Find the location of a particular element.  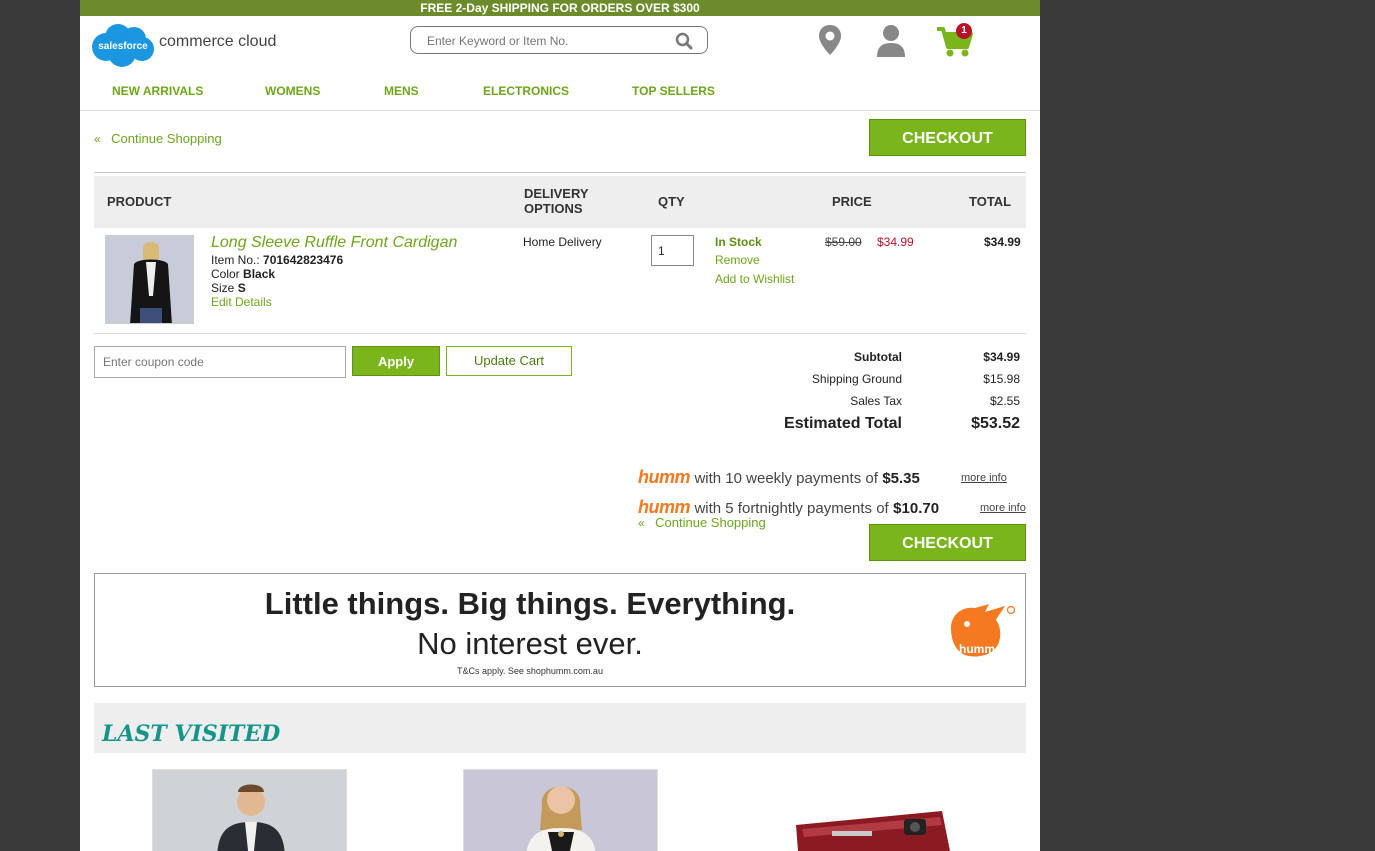

delivery-option: Home Delivery is located at coordinates (562, 242).